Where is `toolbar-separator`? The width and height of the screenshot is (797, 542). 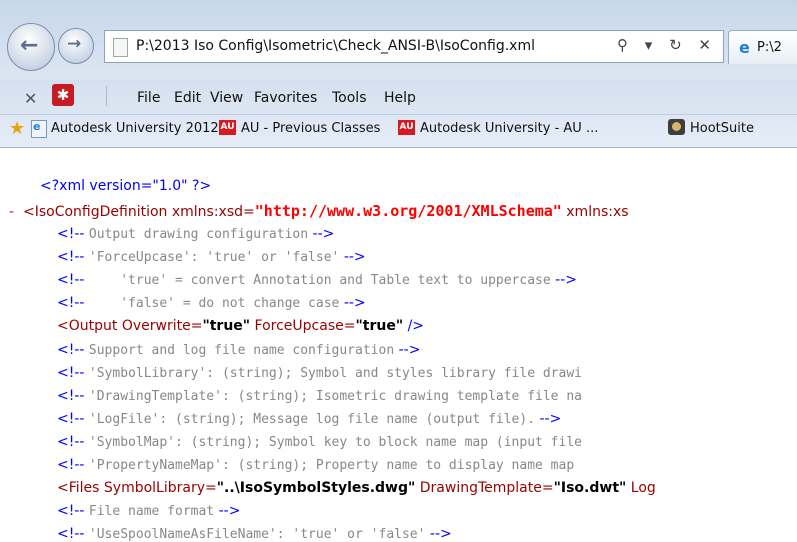 toolbar-separator is located at coordinates (106, 96).